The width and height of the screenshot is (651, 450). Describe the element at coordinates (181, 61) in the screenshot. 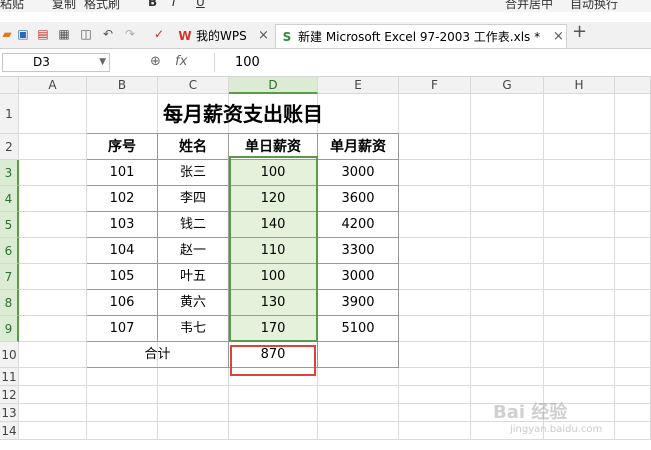

I see `fx-button: fx` at that location.